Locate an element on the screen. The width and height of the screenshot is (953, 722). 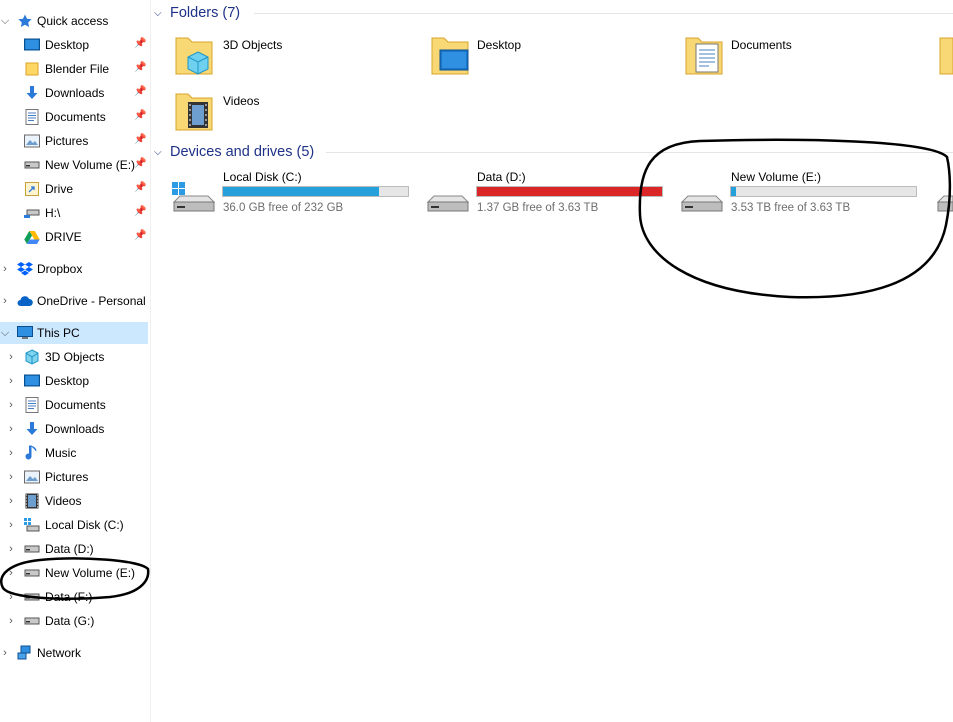
folder-tile-desktop: Desktop is located at coordinates (550, 58).